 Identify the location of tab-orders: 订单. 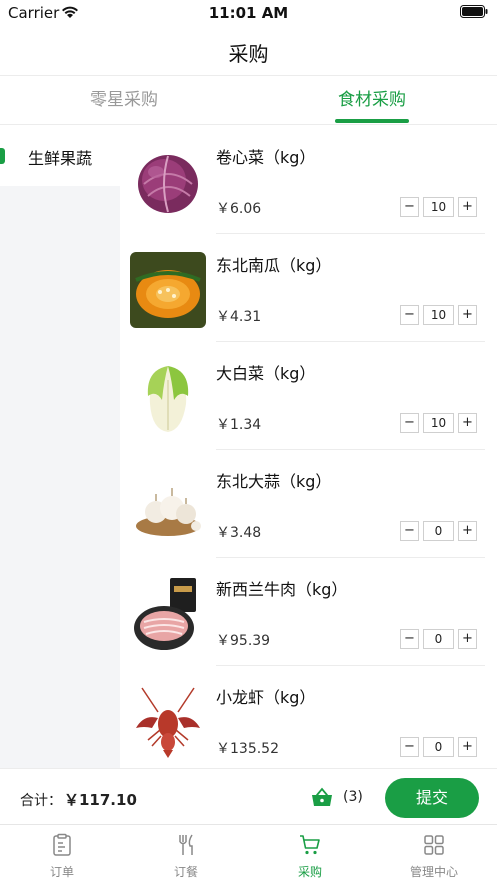
(62, 854).